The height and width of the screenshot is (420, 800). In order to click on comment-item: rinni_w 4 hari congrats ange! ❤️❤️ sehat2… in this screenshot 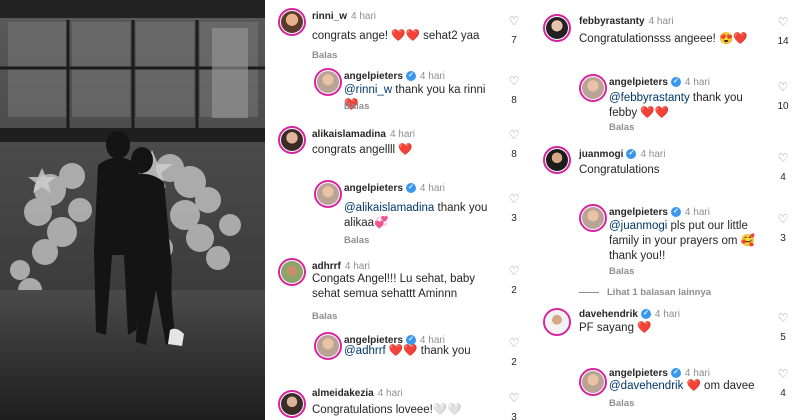, I will do `click(401, 37)`.